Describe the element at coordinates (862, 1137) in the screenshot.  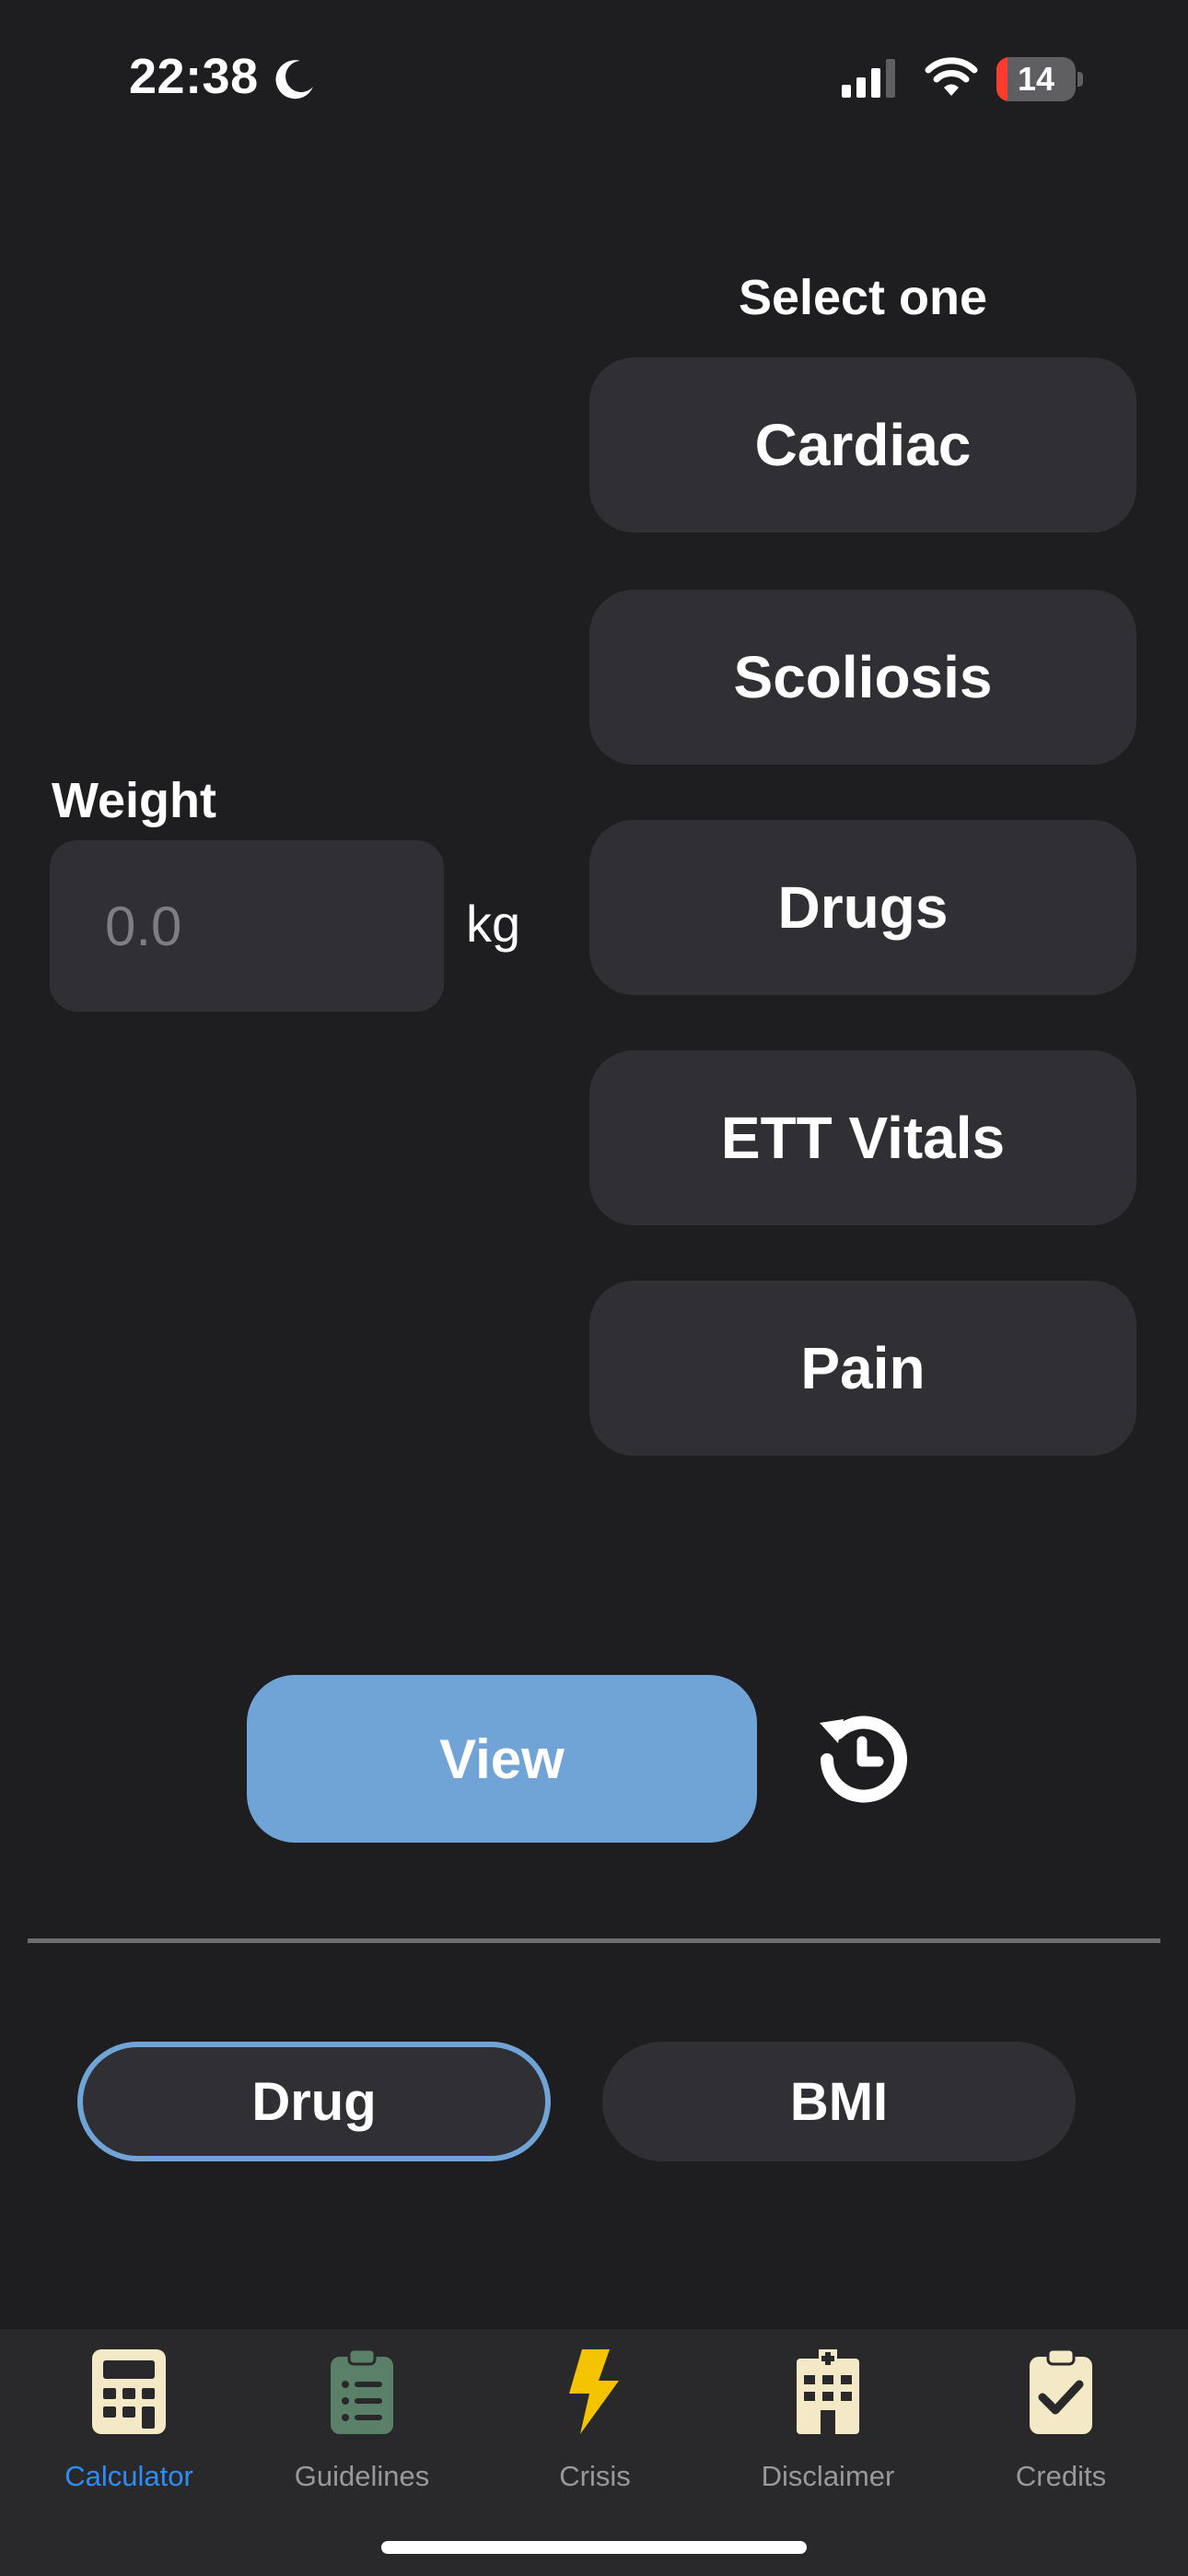
I see `ett-vitals-button: ETT Vitals` at that location.